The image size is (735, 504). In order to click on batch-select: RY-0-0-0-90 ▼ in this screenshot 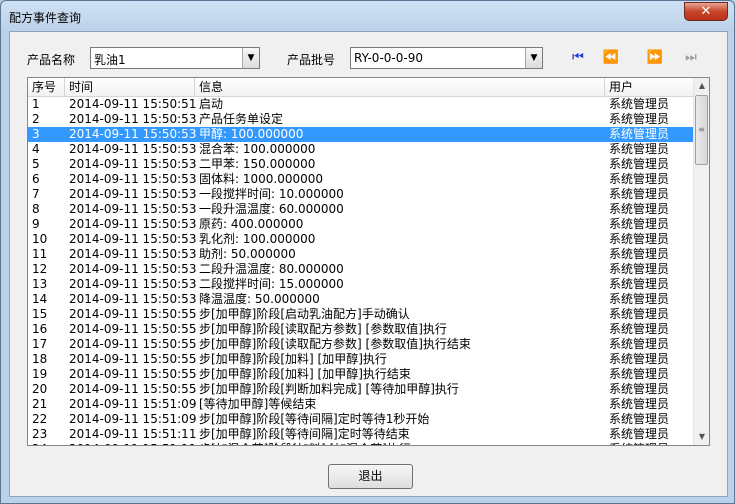, I will do `click(446, 58)`.